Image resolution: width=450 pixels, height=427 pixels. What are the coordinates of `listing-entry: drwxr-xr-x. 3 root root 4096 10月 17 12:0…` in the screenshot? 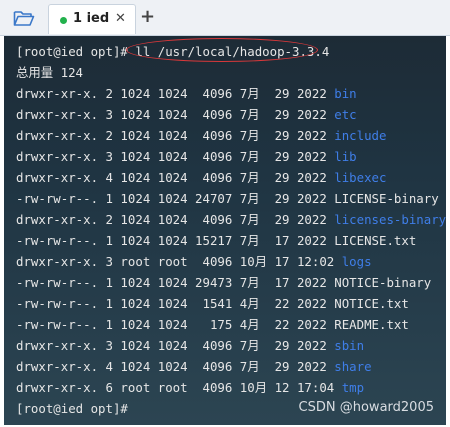 It's located at (194, 261).